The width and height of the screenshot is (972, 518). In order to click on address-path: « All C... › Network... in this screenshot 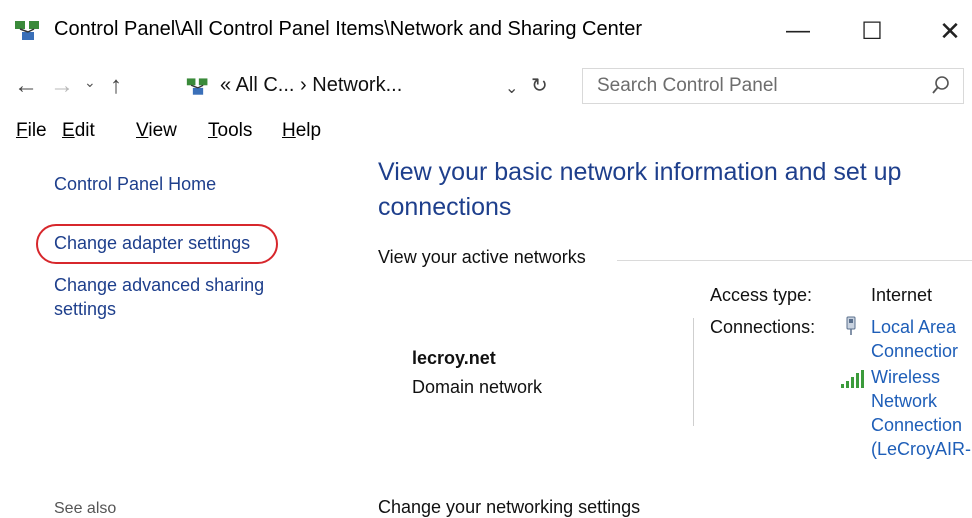, I will do `click(311, 85)`.